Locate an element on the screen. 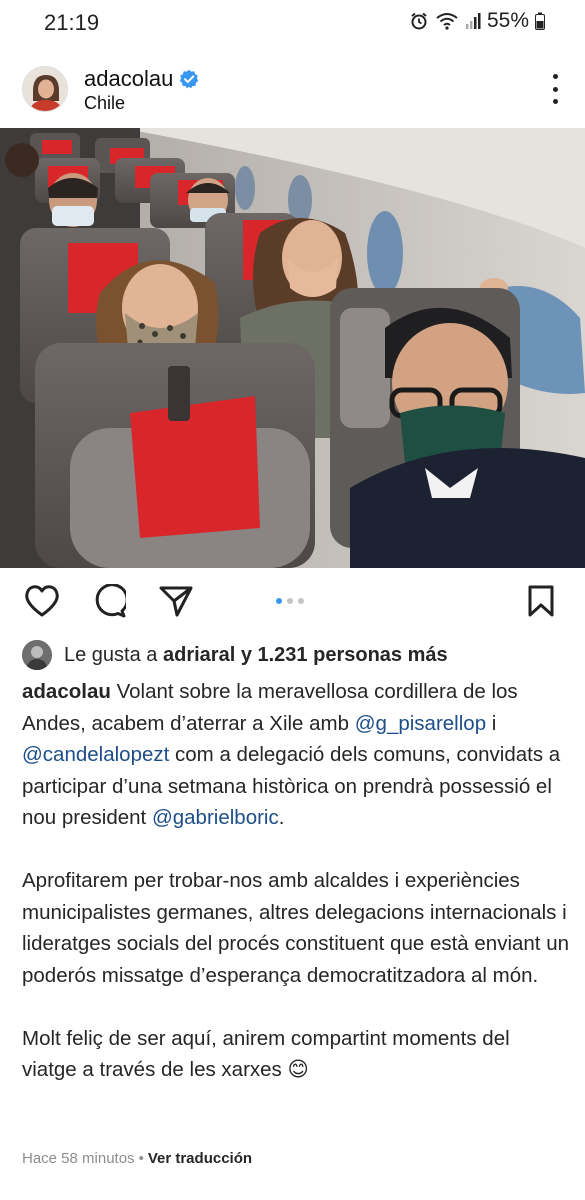 The height and width of the screenshot is (1200, 585). status-bar: 21:19 55% is located at coordinates (292, 23).